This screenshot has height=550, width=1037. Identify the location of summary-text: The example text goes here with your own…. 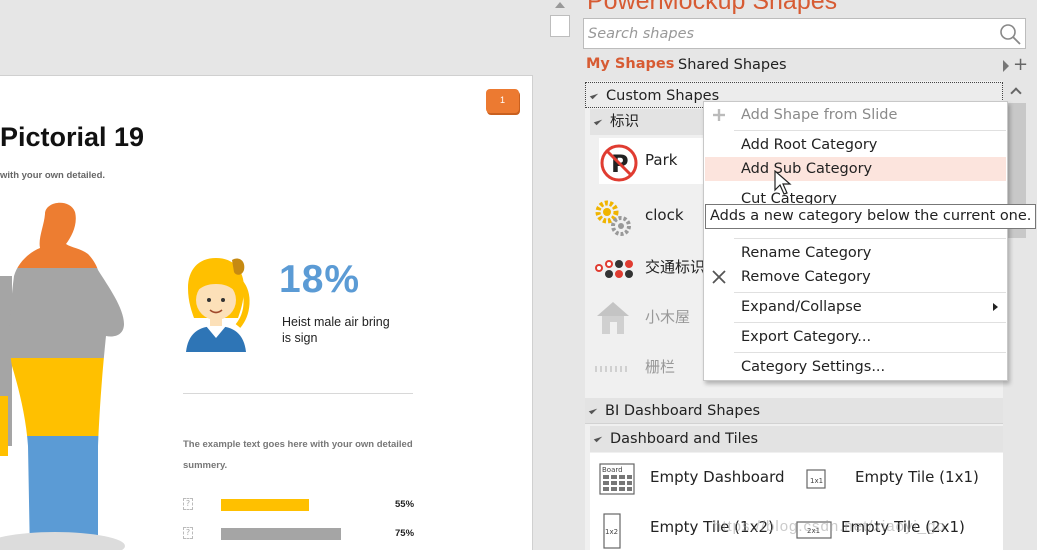
(313, 455).